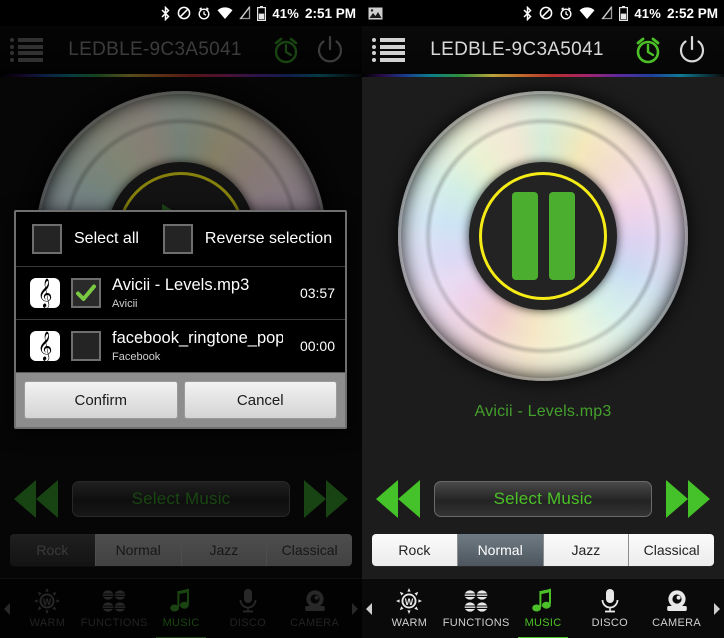  I want to click on music-note-icon, so click(543, 601).